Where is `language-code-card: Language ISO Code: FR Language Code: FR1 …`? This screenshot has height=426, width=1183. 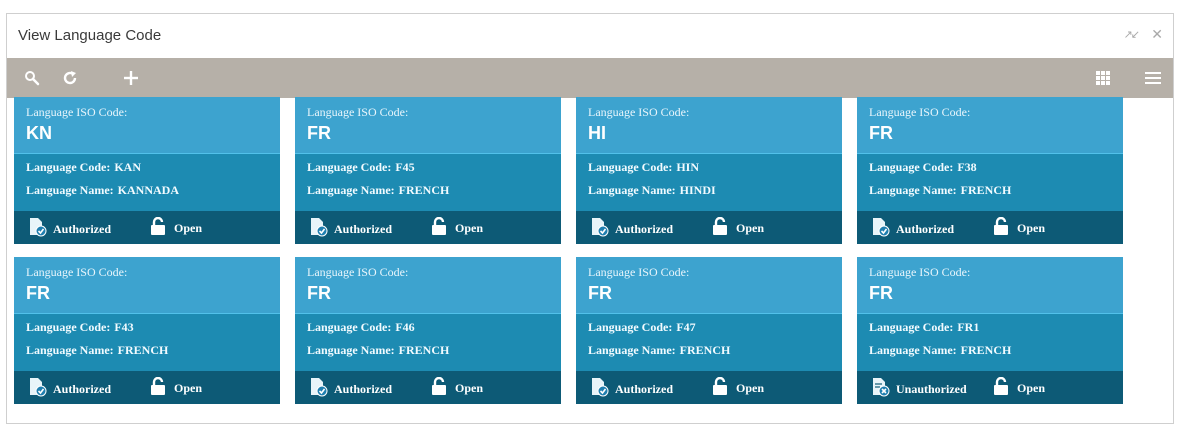 language-code-card: Language ISO Code: FR Language Code: FR1 … is located at coordinates (990, 330).